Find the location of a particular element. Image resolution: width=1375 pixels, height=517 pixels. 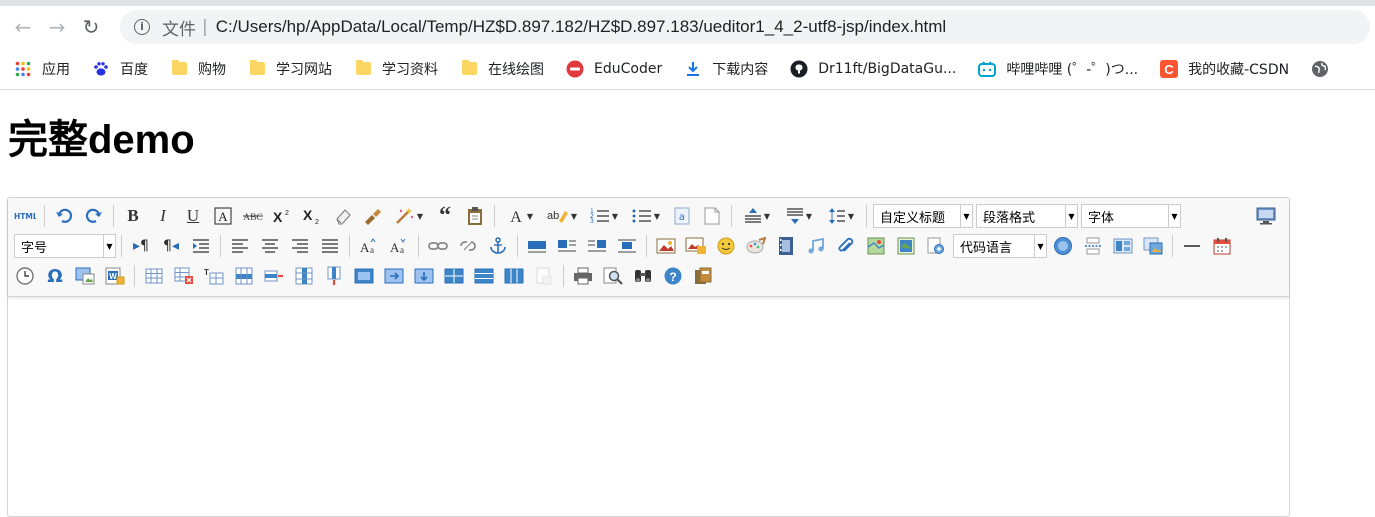

code-language-select: 代码语言 ▼ is located at coordinates (1000, 246).